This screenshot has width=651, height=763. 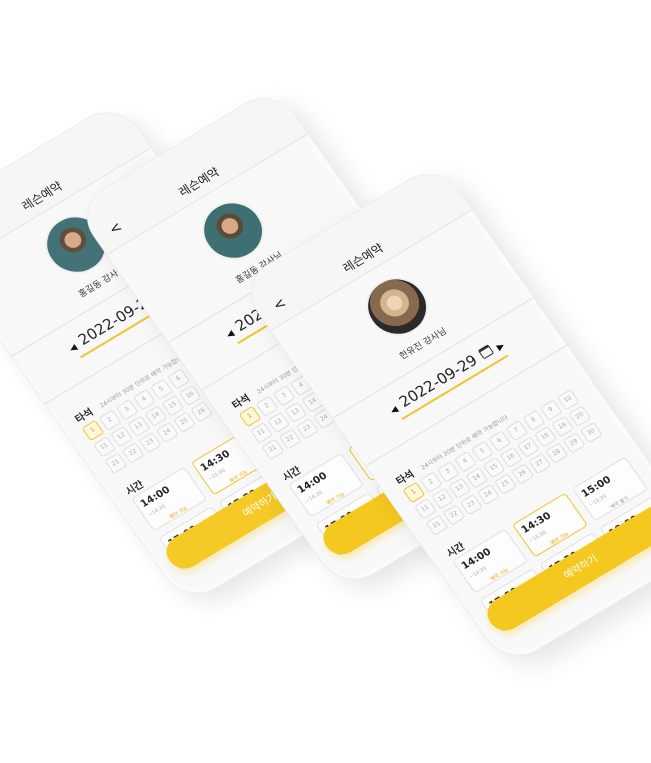 What do you see at coordinates (438, 381) in the screenshot?
I see `selected-date: 2022-09-29` at bounding box center [438, 381].